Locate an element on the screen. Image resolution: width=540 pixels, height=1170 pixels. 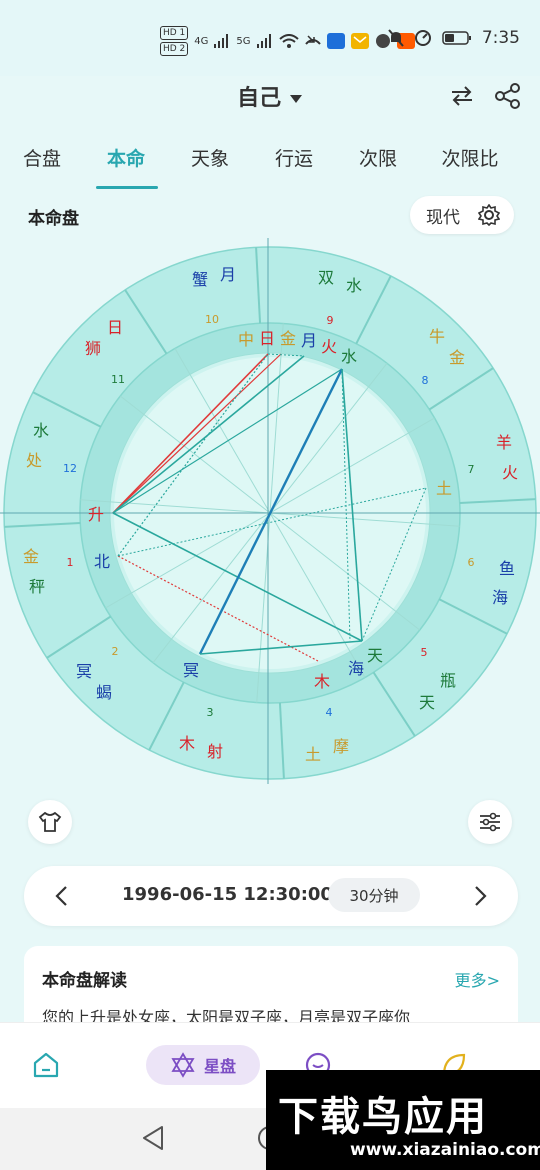
status-right: 7:35 is located at coordinates (454, 38).